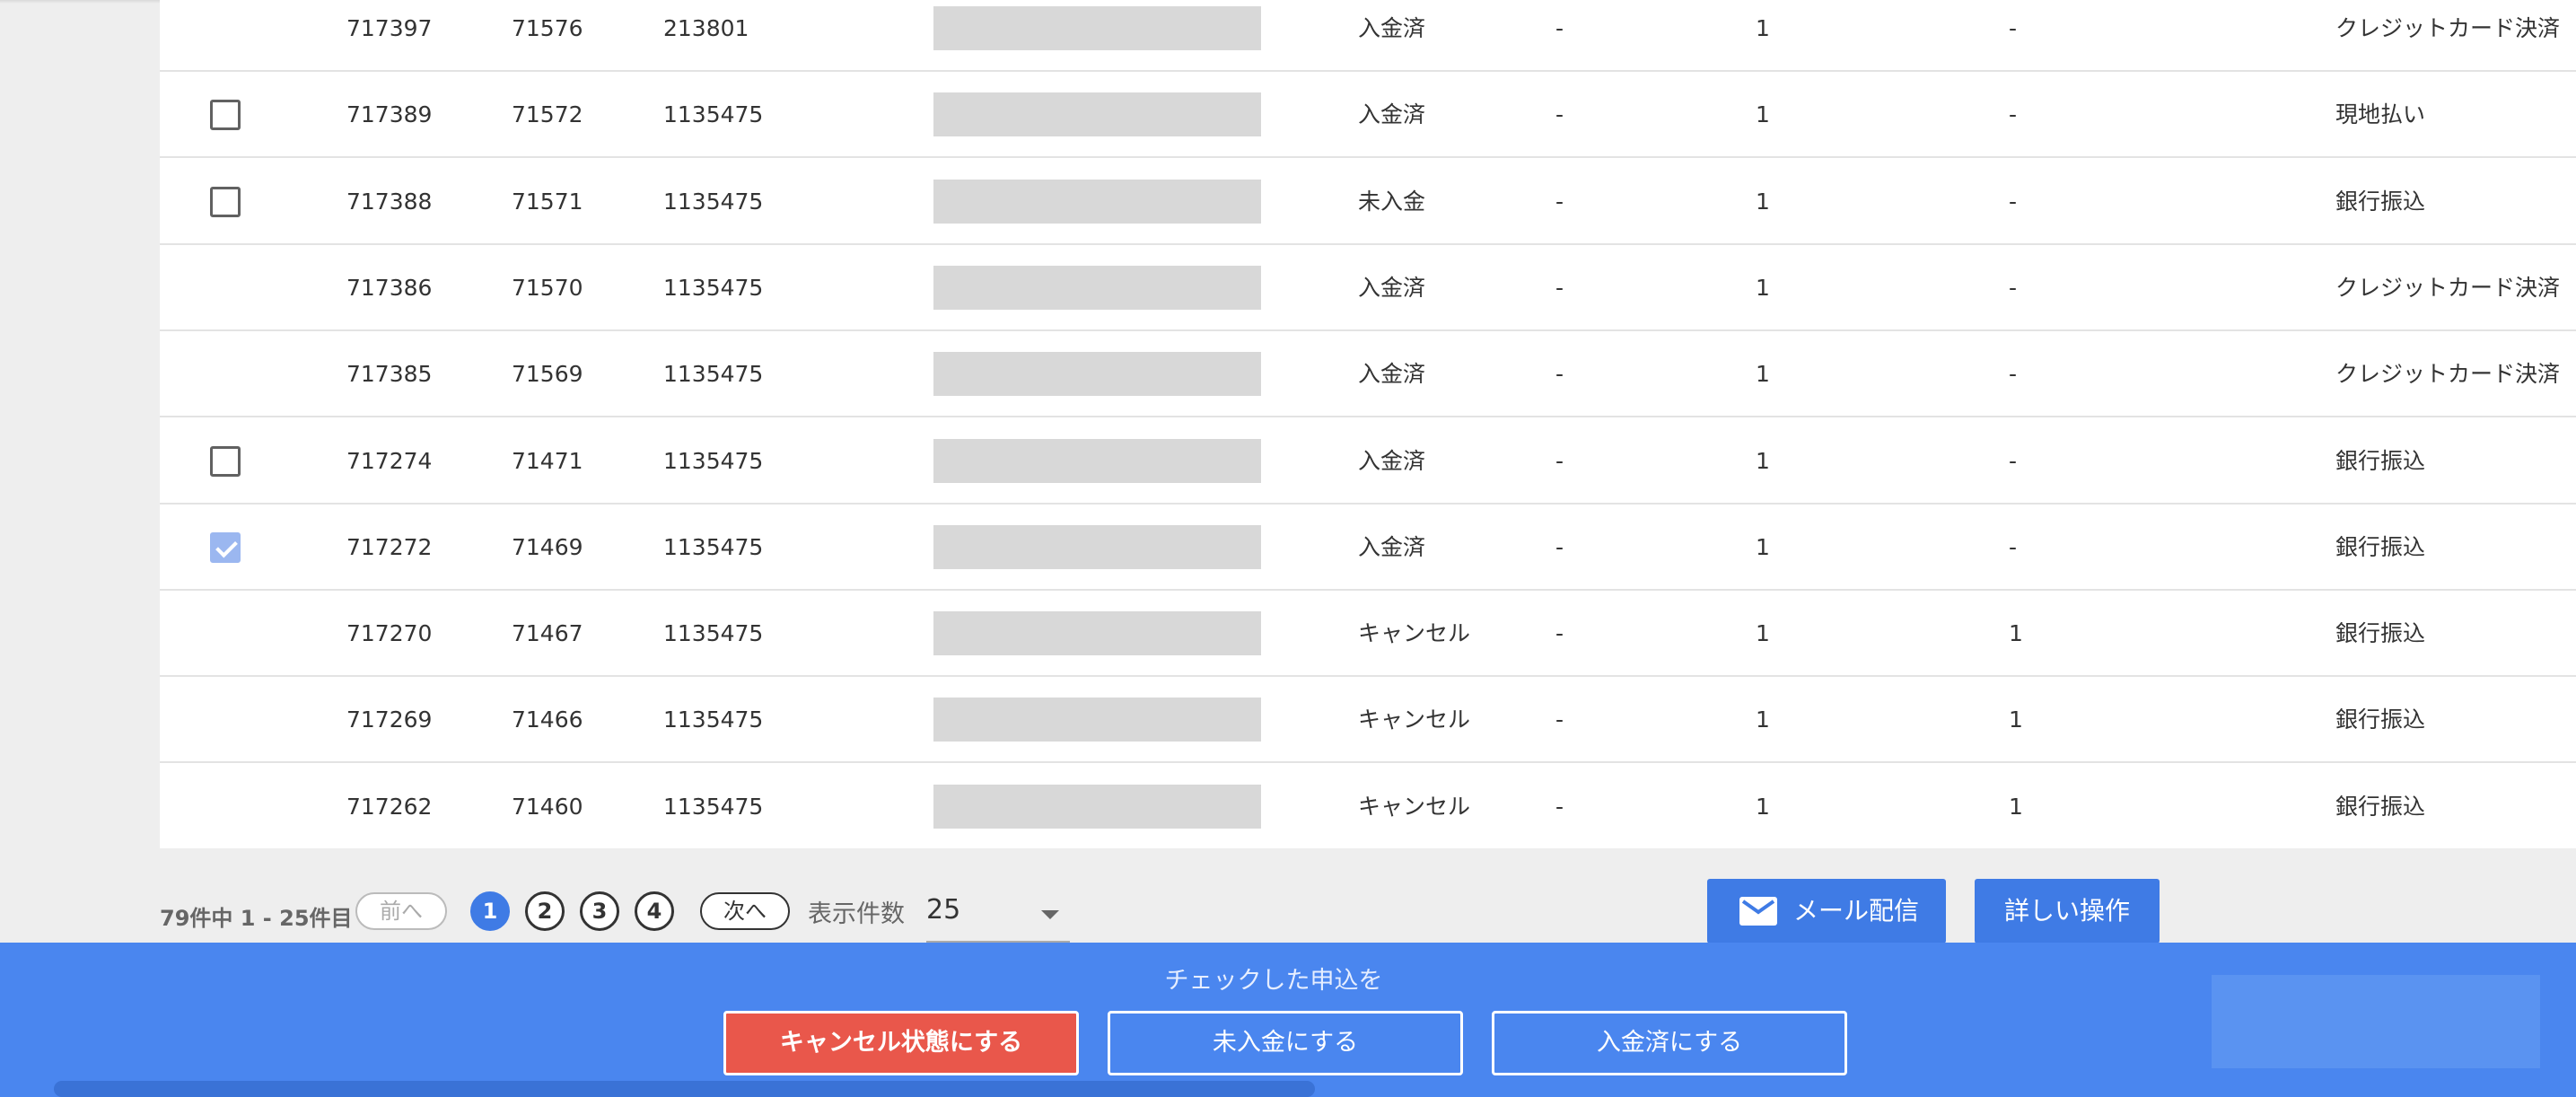  What do you see at coordinates (1368, 36) in the screenshot?
I see `table-row: 717397 71576 213801 入金済 - 1 - クレジットカード決済` at bounding box center [1368, 36].